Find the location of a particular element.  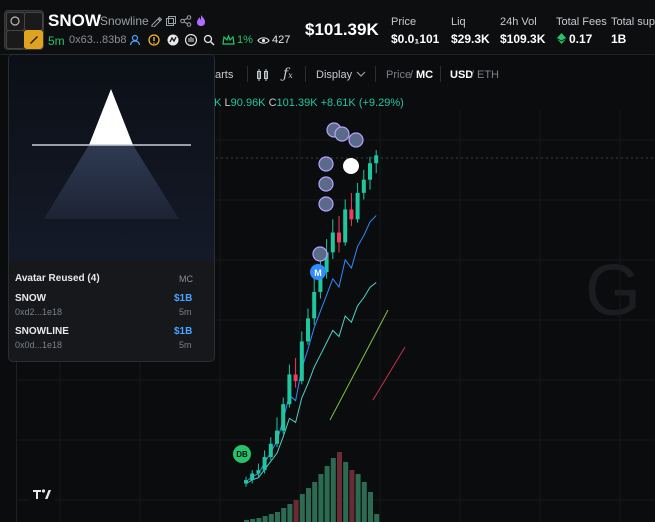

chevron-down-icon is located at coordinates (361, 74).